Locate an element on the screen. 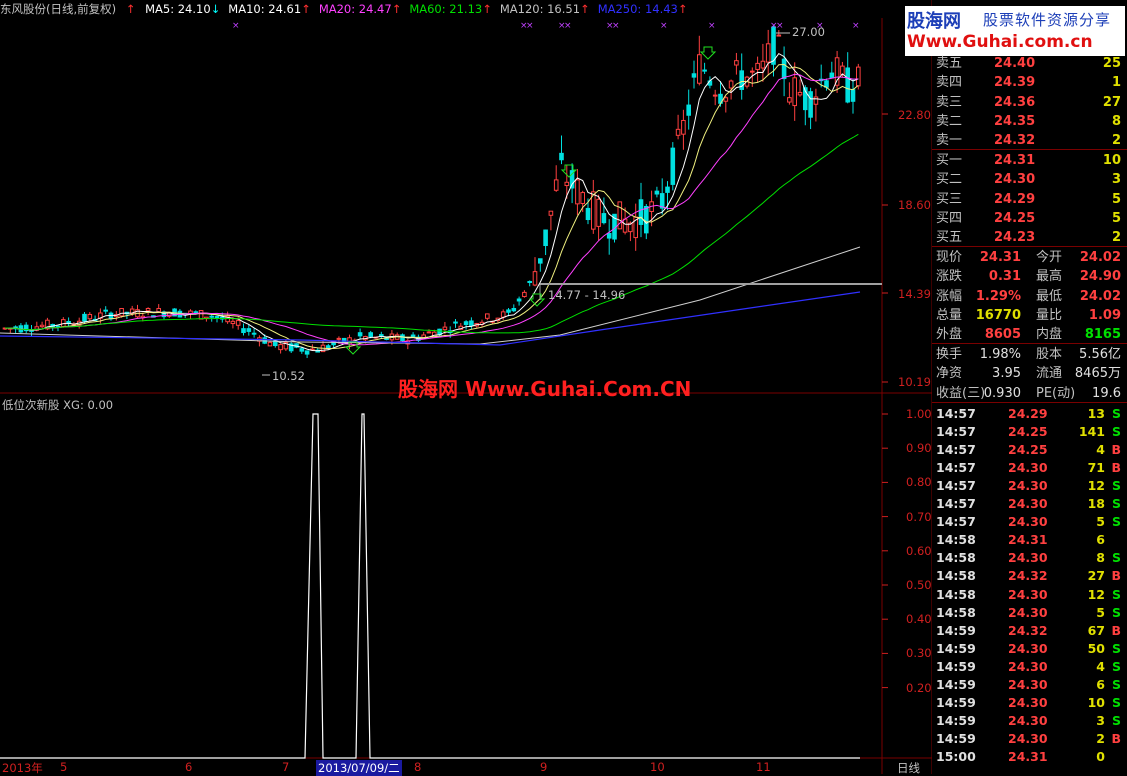 The width and height of the screenshot is (1127, 776). sell-order-row: 卖三 24.36 27 is located at coordinates (1030, 102).